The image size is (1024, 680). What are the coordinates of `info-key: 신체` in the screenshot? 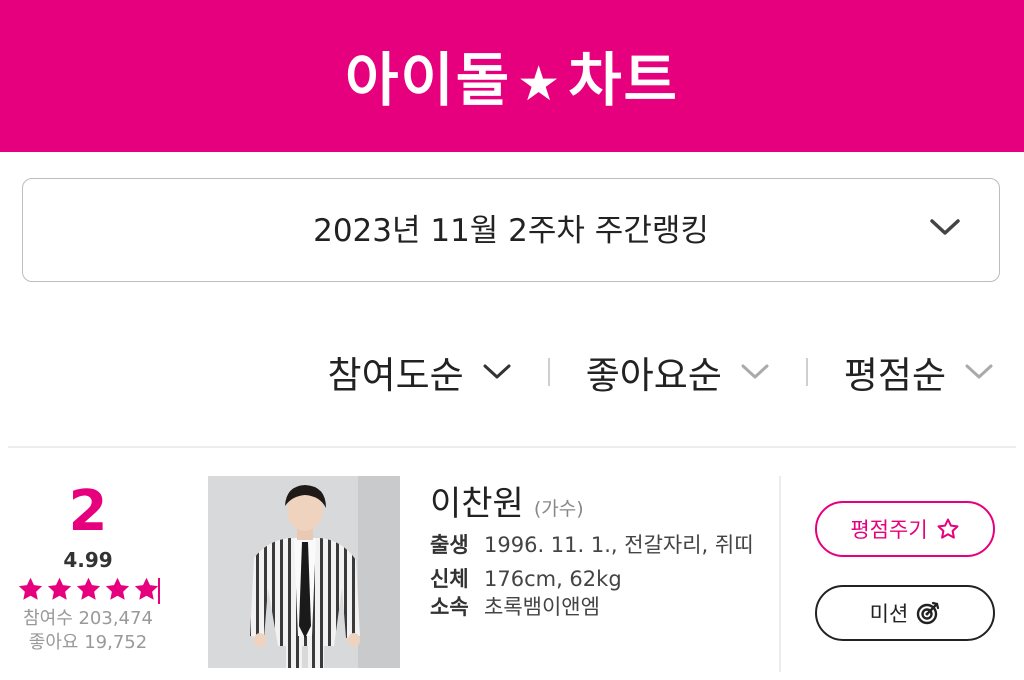 It's located at (449, 579).